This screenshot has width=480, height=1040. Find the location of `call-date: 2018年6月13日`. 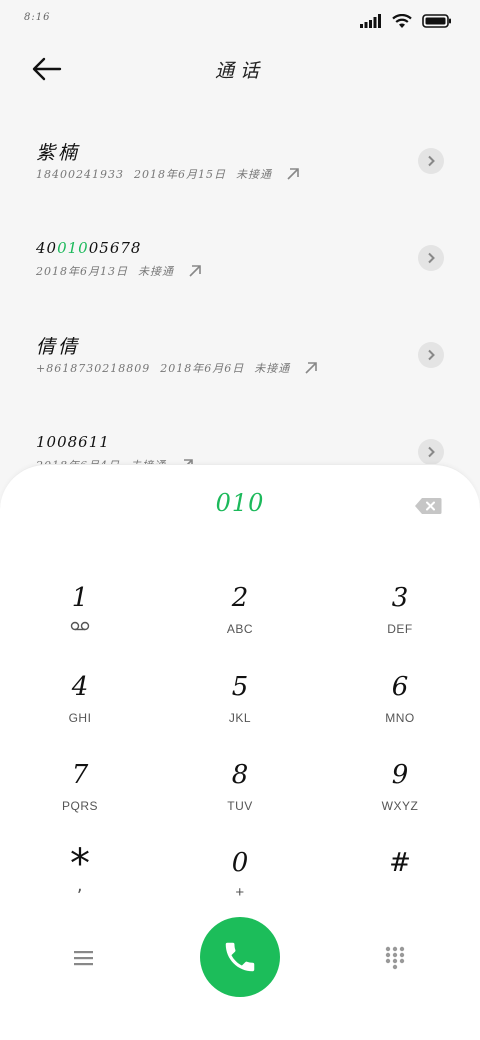

call-date: 2018年6月13日 is located at coordinates (82, 271).